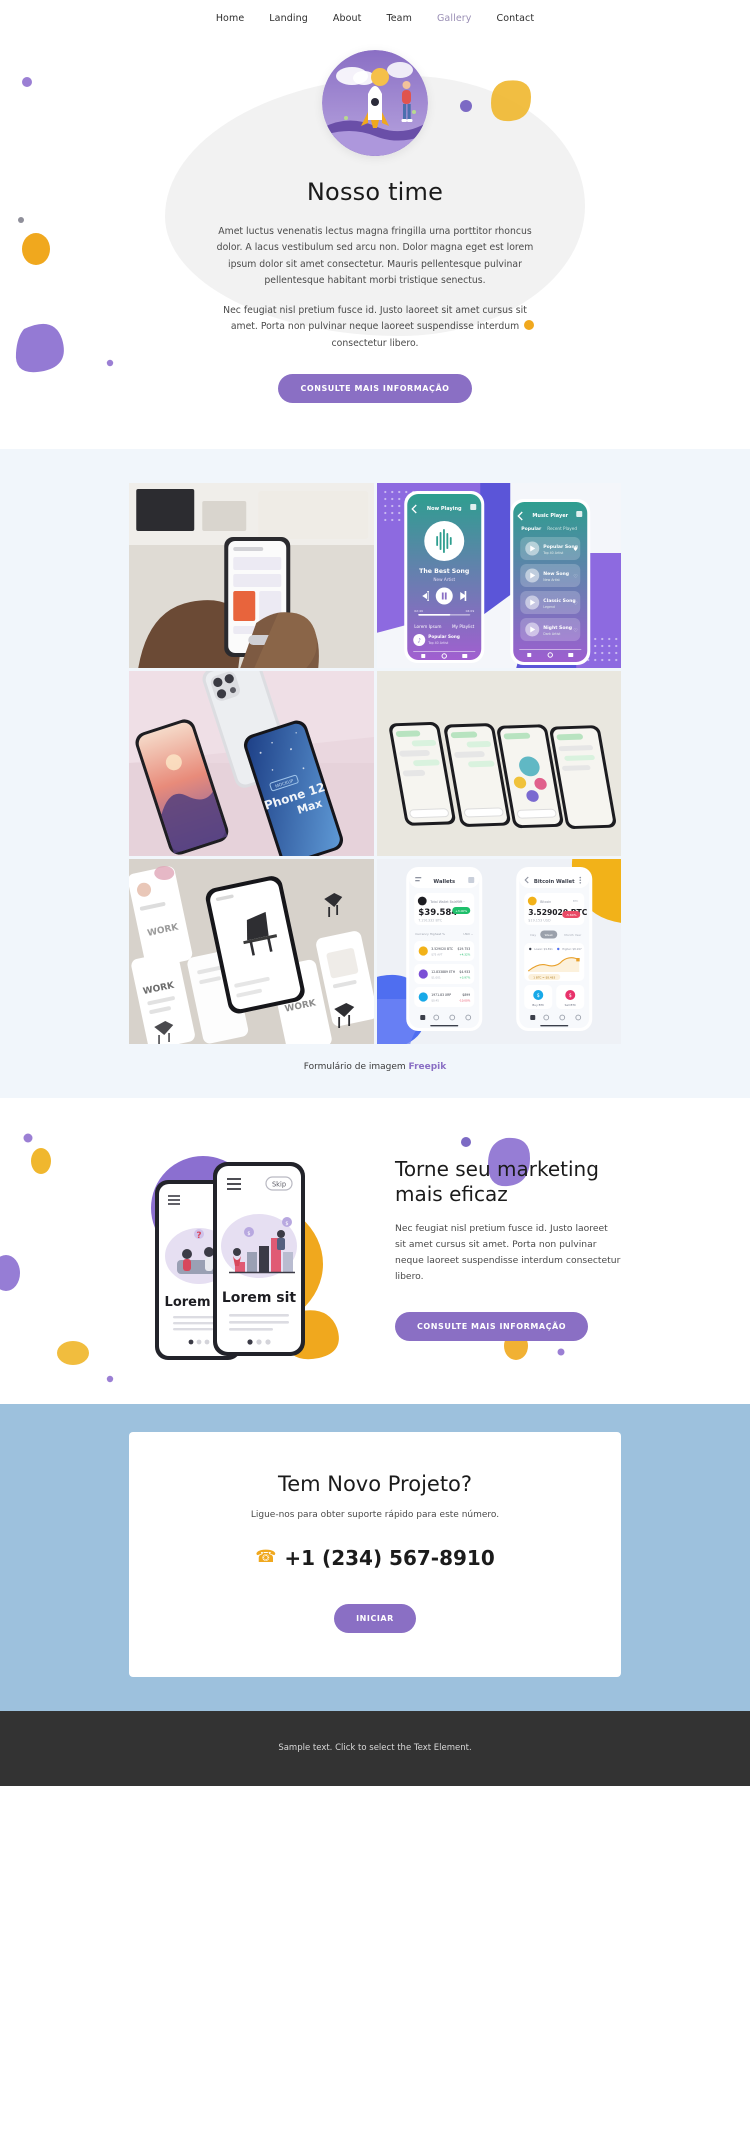 The image size is (750, 2134). I want to click on svg-text: 1971.83 XRP, so click(441, 995).